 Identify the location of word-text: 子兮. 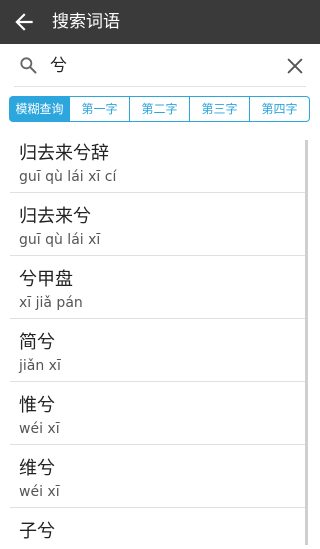
(37, 531).